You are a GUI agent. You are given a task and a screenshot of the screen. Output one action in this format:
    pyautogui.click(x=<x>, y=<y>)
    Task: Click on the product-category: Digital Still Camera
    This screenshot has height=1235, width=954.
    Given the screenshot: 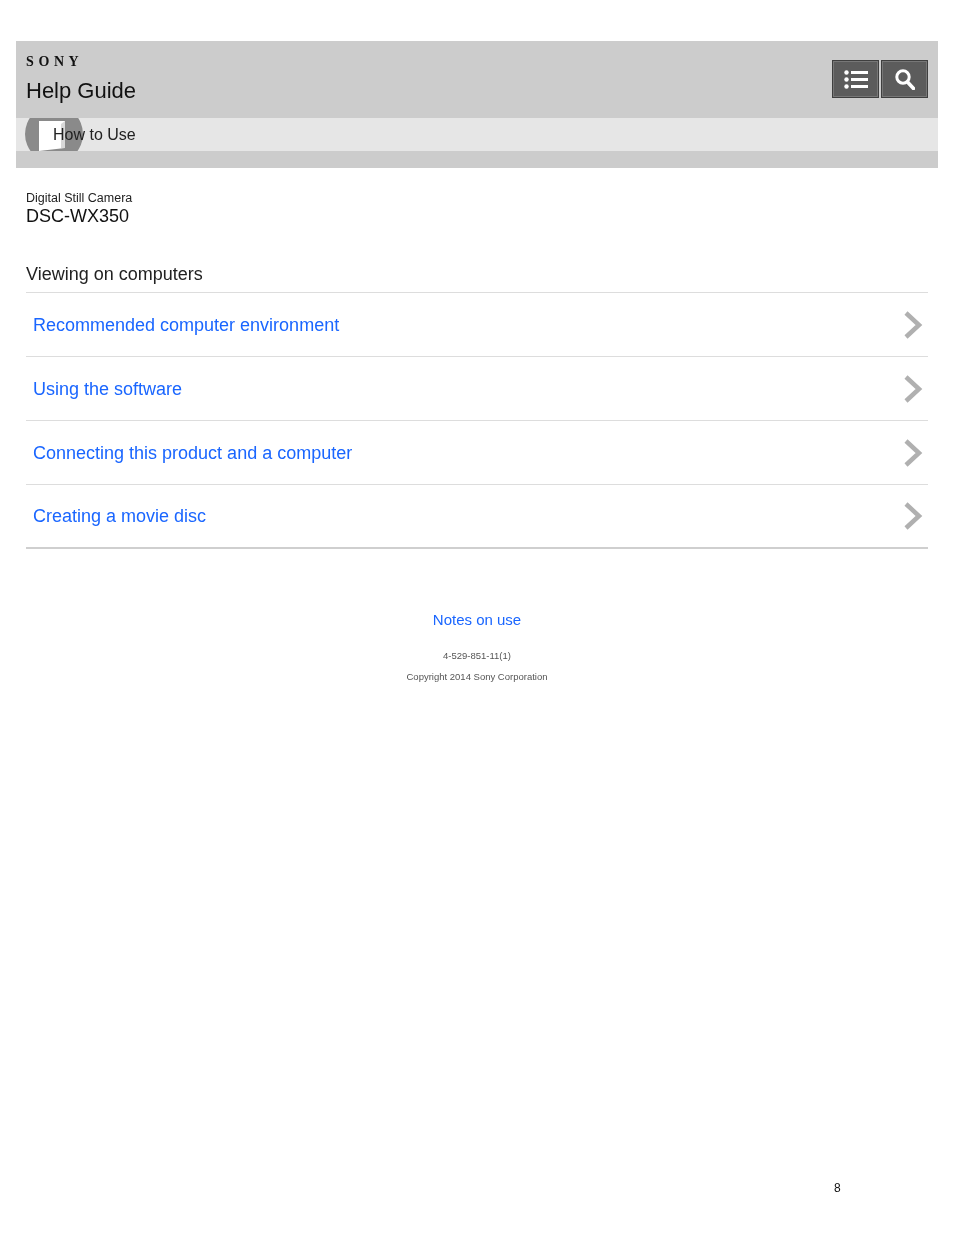 What is the action you would take?
    pyautogui.click(x=79, y=198)
    